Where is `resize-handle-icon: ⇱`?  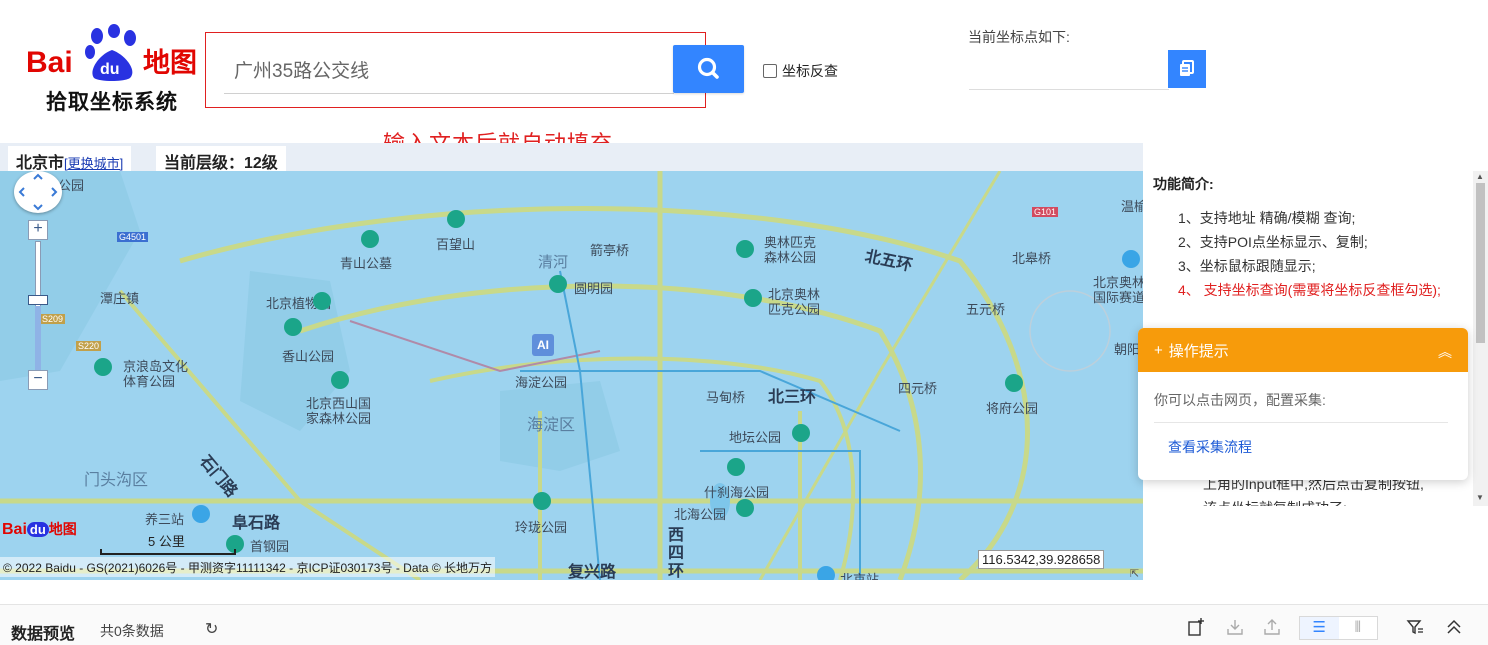
resize-handle-icon: ⇱ is located at coordinates (1134, 573).